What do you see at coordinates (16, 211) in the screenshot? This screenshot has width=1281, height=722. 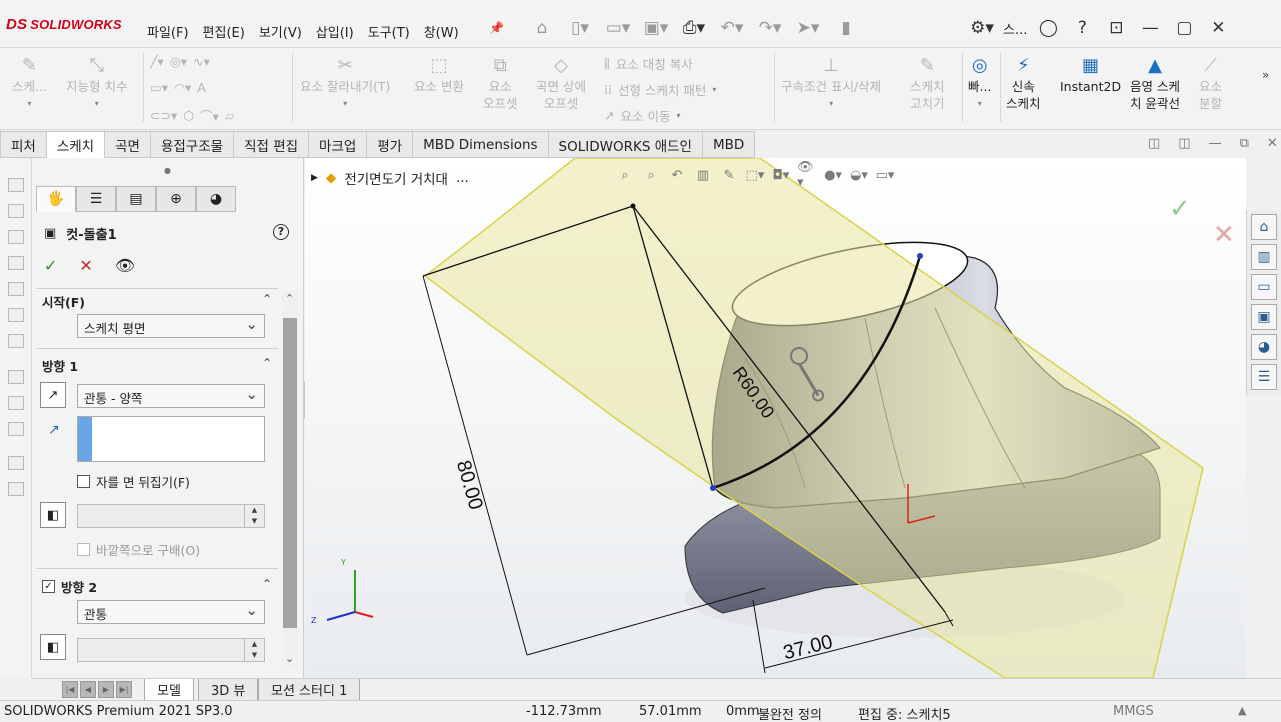 I see `revolve-icon` at bounding box center [16, 211].